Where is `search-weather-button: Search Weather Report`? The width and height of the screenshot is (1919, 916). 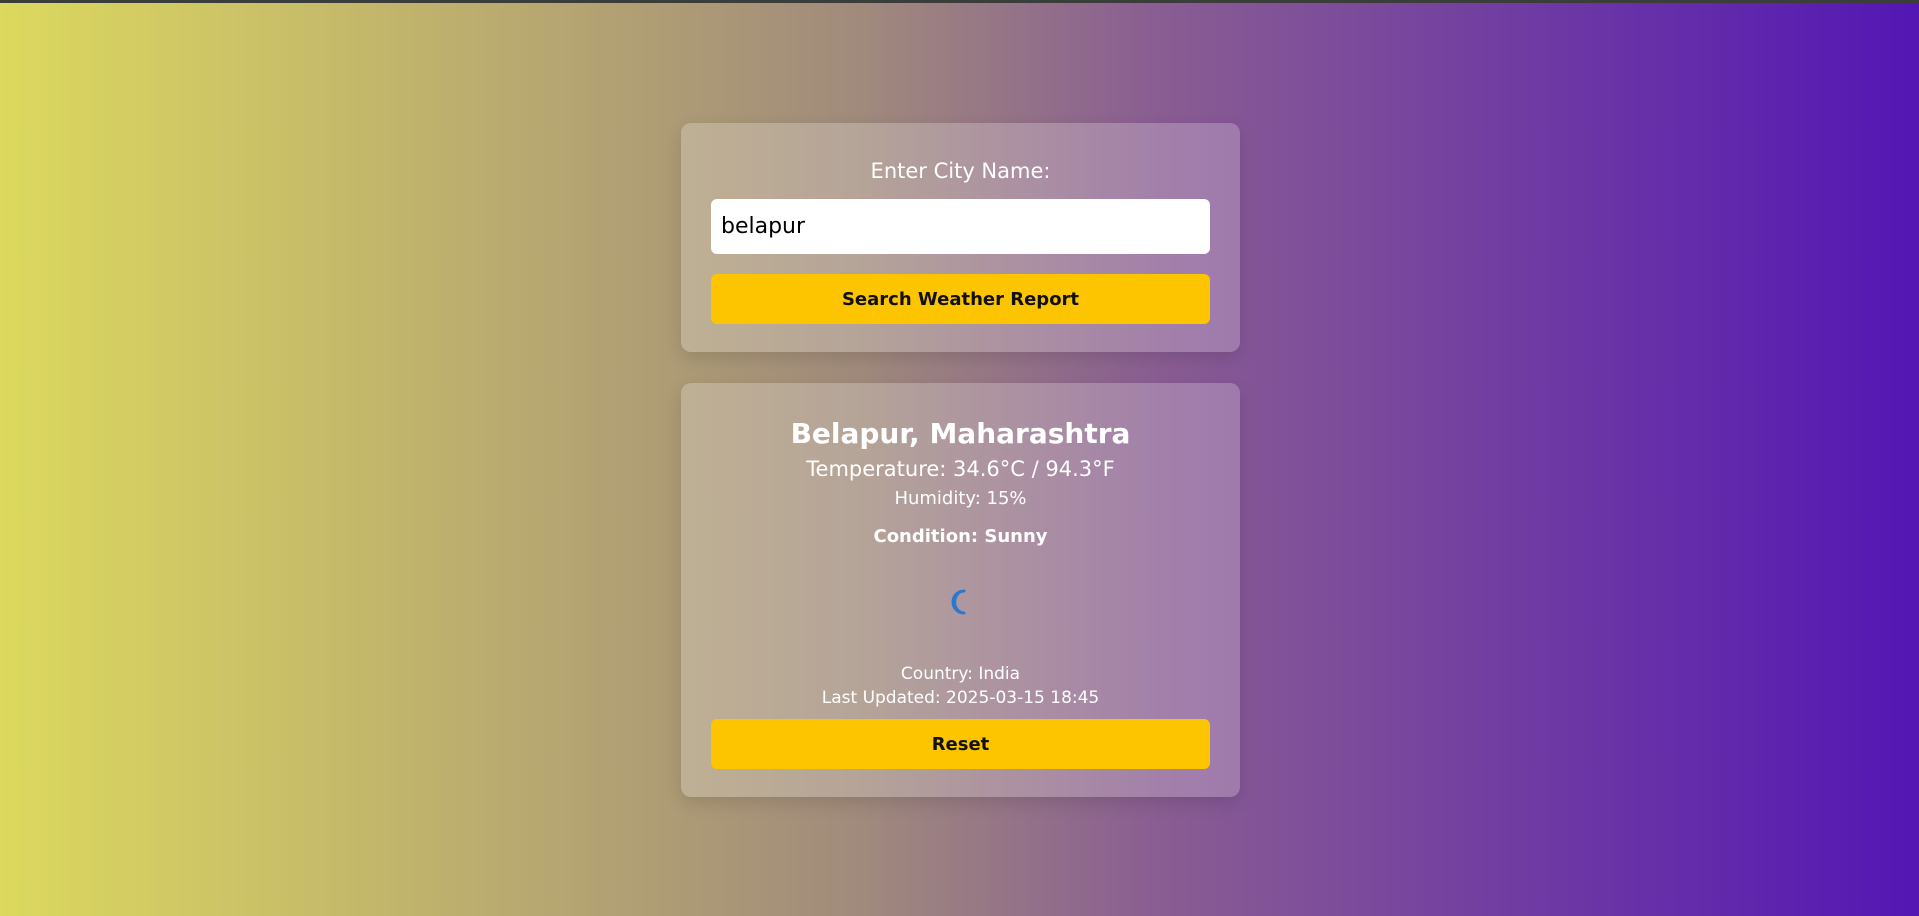
search-weather-button: Search Weather Report is located at coordinates (960, 299).